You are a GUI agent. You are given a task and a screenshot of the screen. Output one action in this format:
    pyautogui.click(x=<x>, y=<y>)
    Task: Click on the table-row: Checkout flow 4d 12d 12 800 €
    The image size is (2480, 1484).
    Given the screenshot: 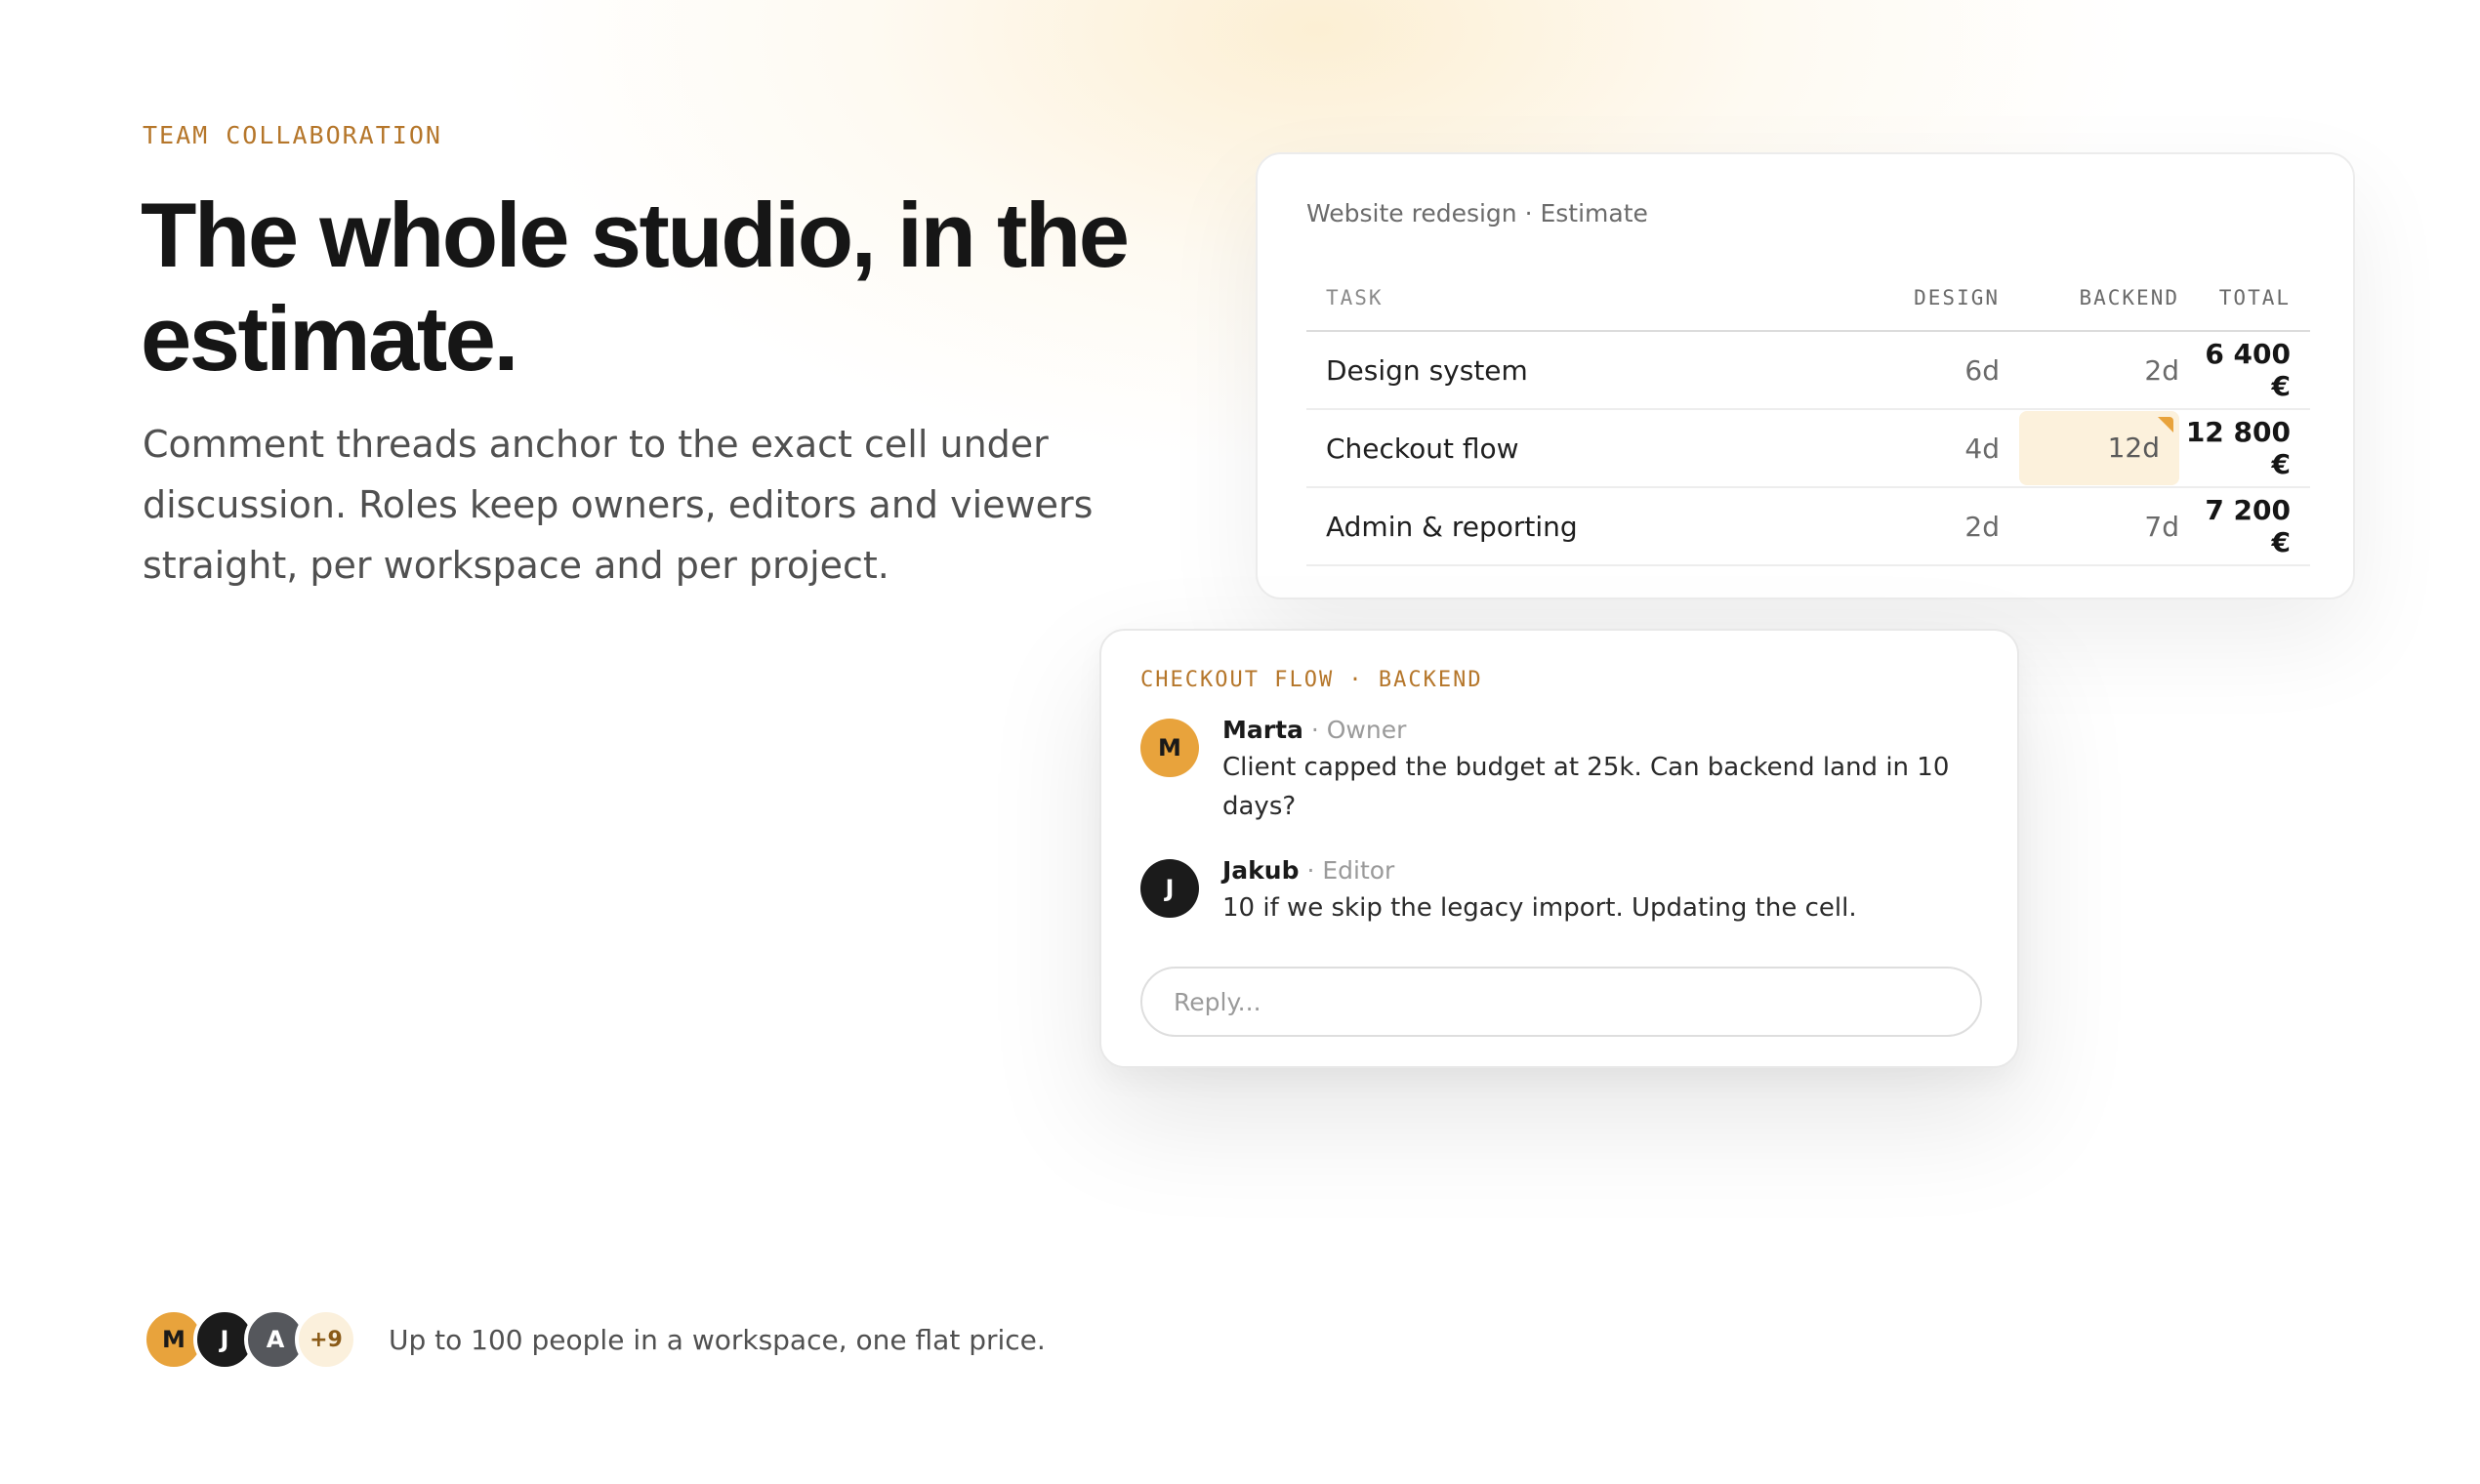 What is the action you would take?
    pyautogui.click(x=1808, y=449)
    